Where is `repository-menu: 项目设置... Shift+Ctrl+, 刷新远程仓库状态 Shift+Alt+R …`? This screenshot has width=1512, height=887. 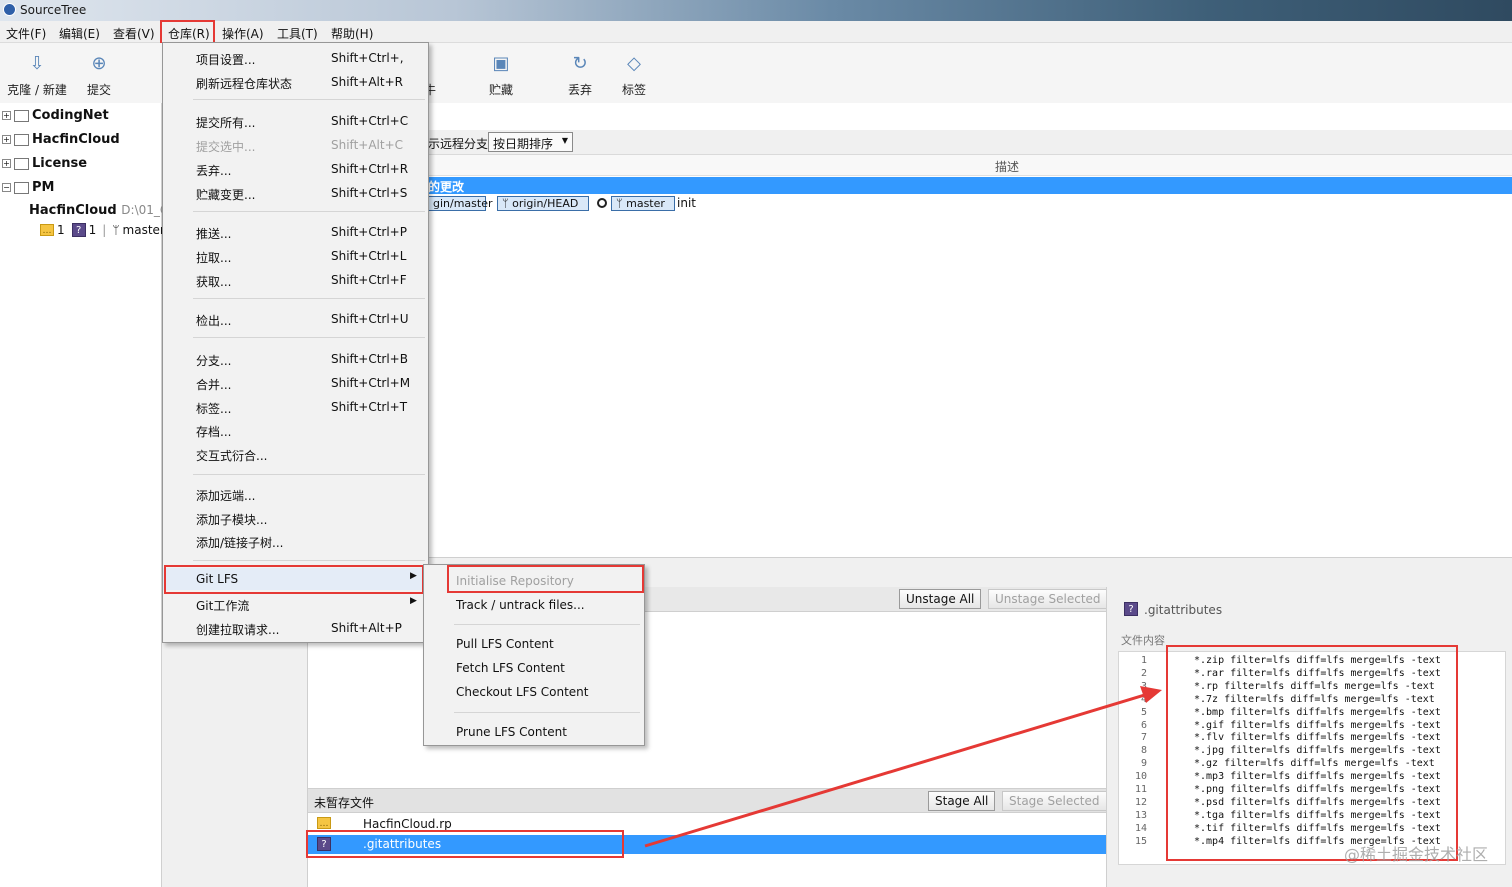
repository-menu: 项目设置... Shift+Ctrl+, 刷新远程仓库状态 Shift+Alt+R … is located at coordinates (295, 342).